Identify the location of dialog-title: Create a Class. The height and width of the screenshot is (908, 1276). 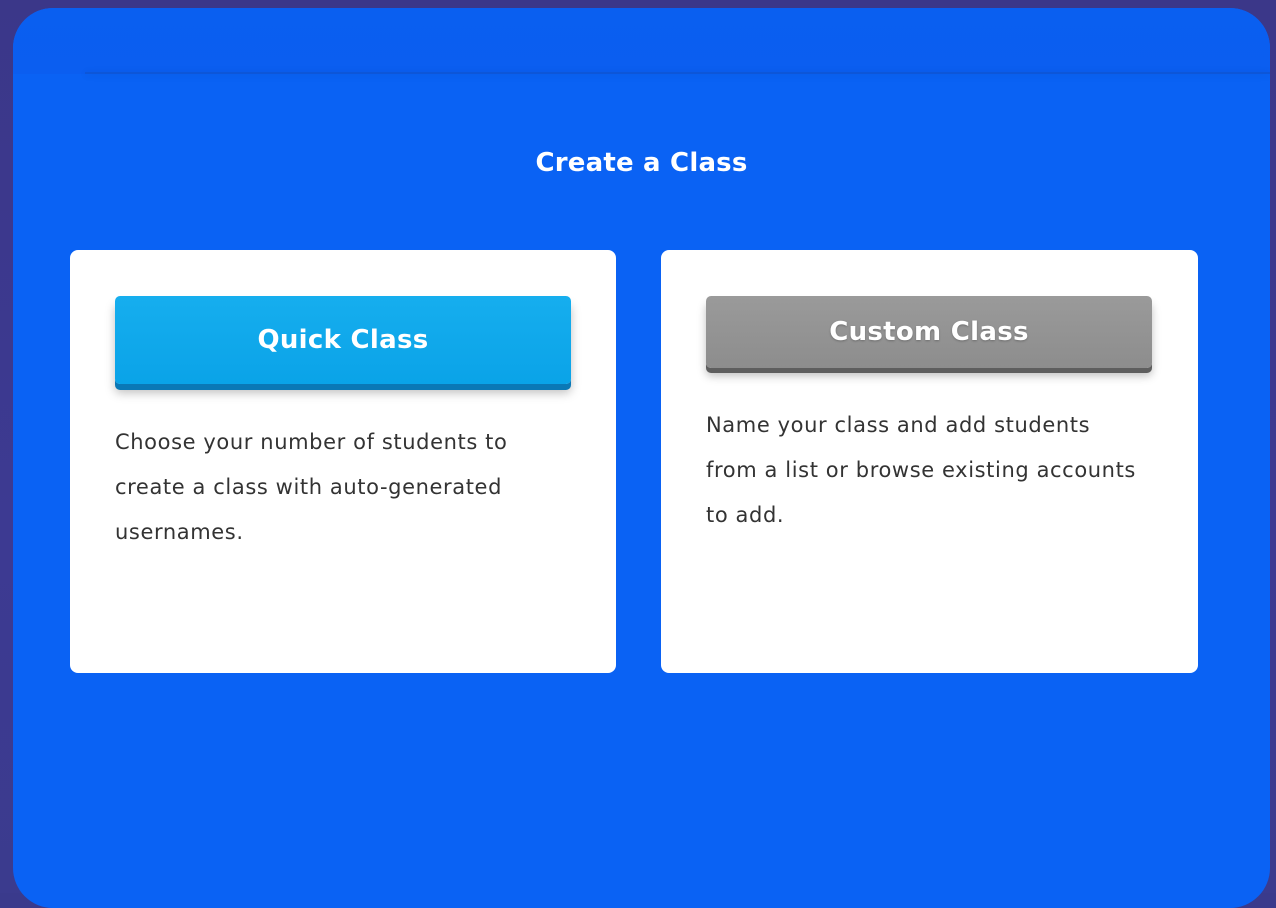
(641, 163).